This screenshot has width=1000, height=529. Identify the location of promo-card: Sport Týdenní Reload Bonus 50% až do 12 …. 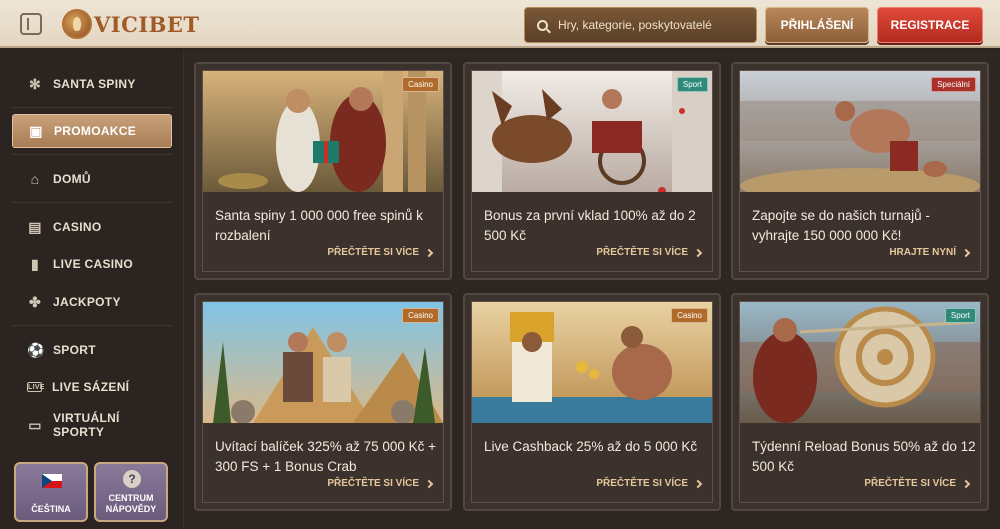
(860, 402).